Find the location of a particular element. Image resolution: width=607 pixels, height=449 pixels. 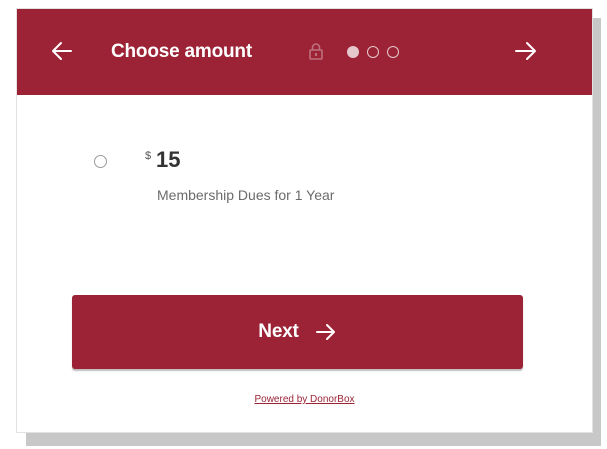

powered-by-link: Powered by DonorBox is located at coordinates (304, 399).